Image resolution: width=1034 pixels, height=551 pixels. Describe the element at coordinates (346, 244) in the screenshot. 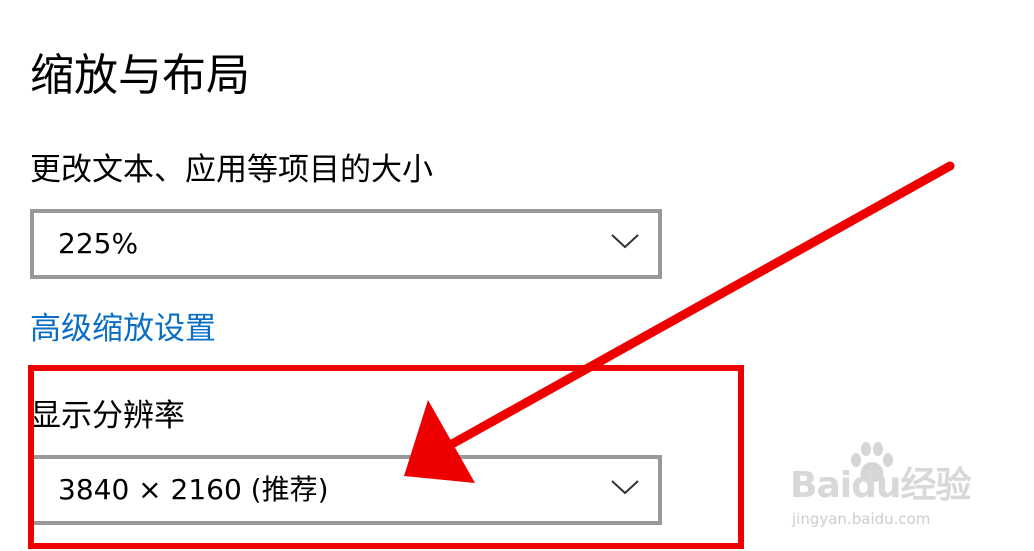

I see `scale-dropdown: 225%` at that location.